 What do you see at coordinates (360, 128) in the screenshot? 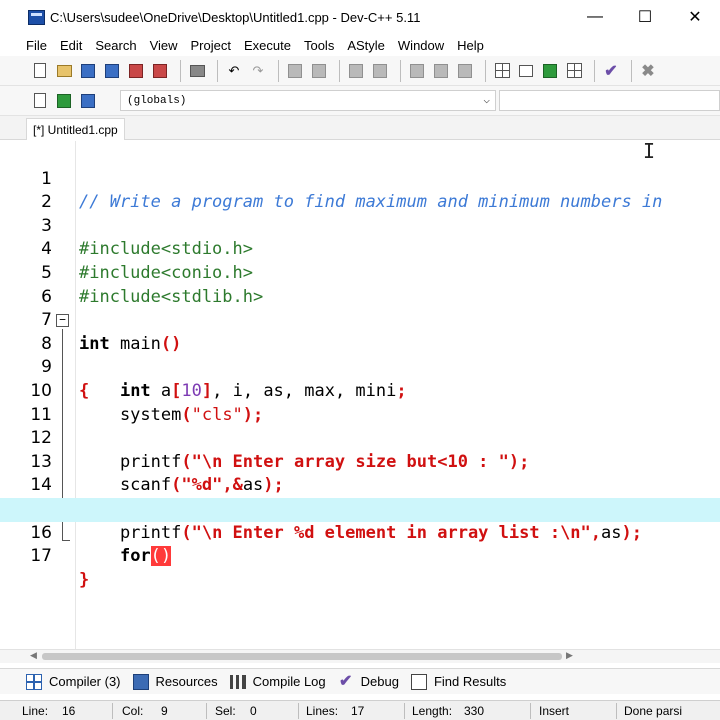
I see `editor-tab-strip: [*] Untitled1.cpp` at bounding box center [360, 128].